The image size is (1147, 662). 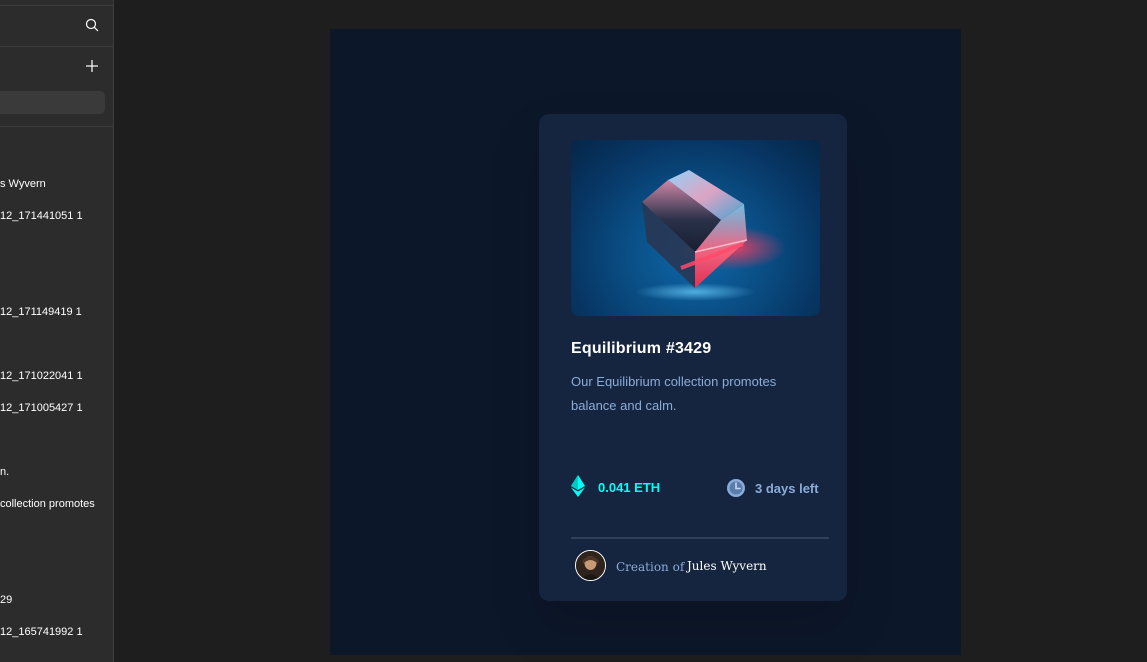 What do you see at coordinates (787, 488) in the screenshot?
I see `time-left: 3 days left` at bounding box center [787, 488].